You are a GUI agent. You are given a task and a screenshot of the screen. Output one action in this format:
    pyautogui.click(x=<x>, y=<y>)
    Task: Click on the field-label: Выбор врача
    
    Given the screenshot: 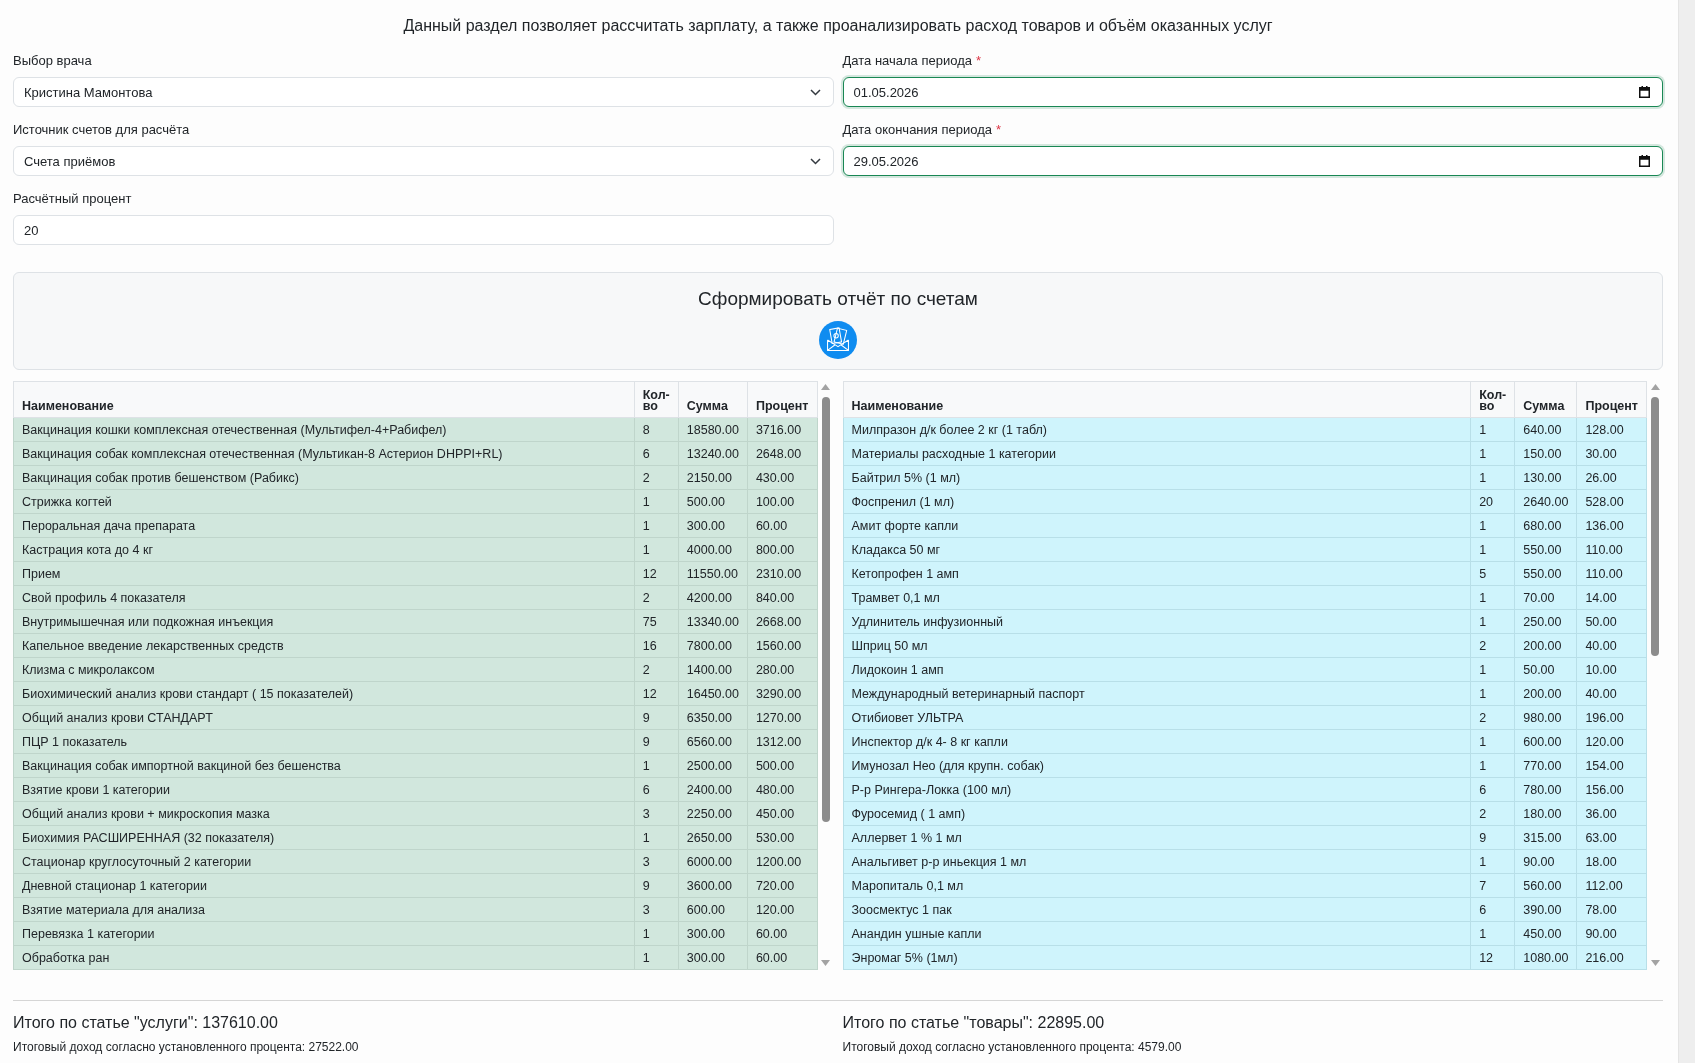 What is the action you would take?
    pyautogui.click(x=52, y=61)
    